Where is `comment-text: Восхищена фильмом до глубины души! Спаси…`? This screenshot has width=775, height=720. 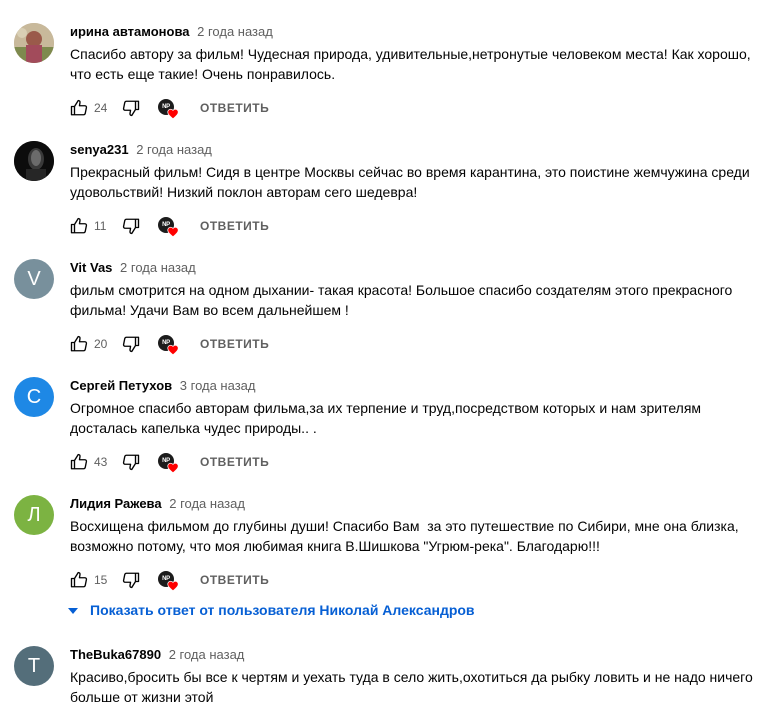
comment-text: Восхищена фильмом до глубины души! Спаси… is located at coordinates (420, 536).